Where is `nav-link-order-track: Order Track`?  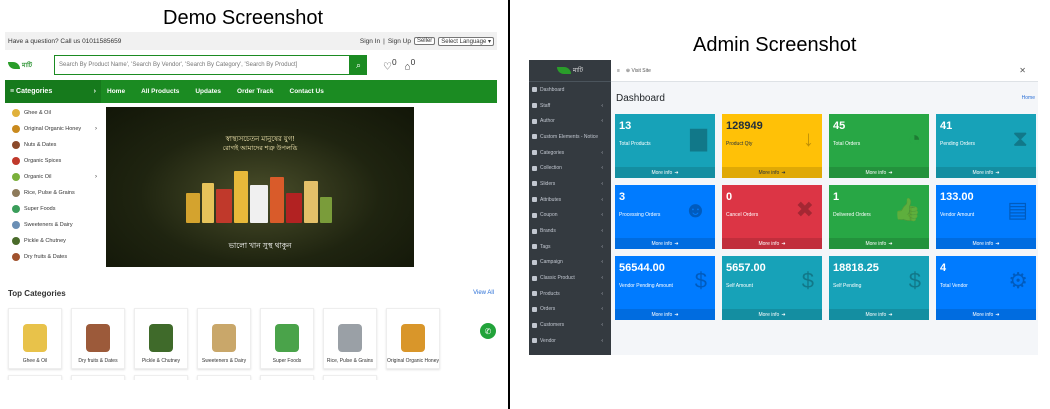
nav-link-order-track: Order Track is located at coordinates (255, 91).